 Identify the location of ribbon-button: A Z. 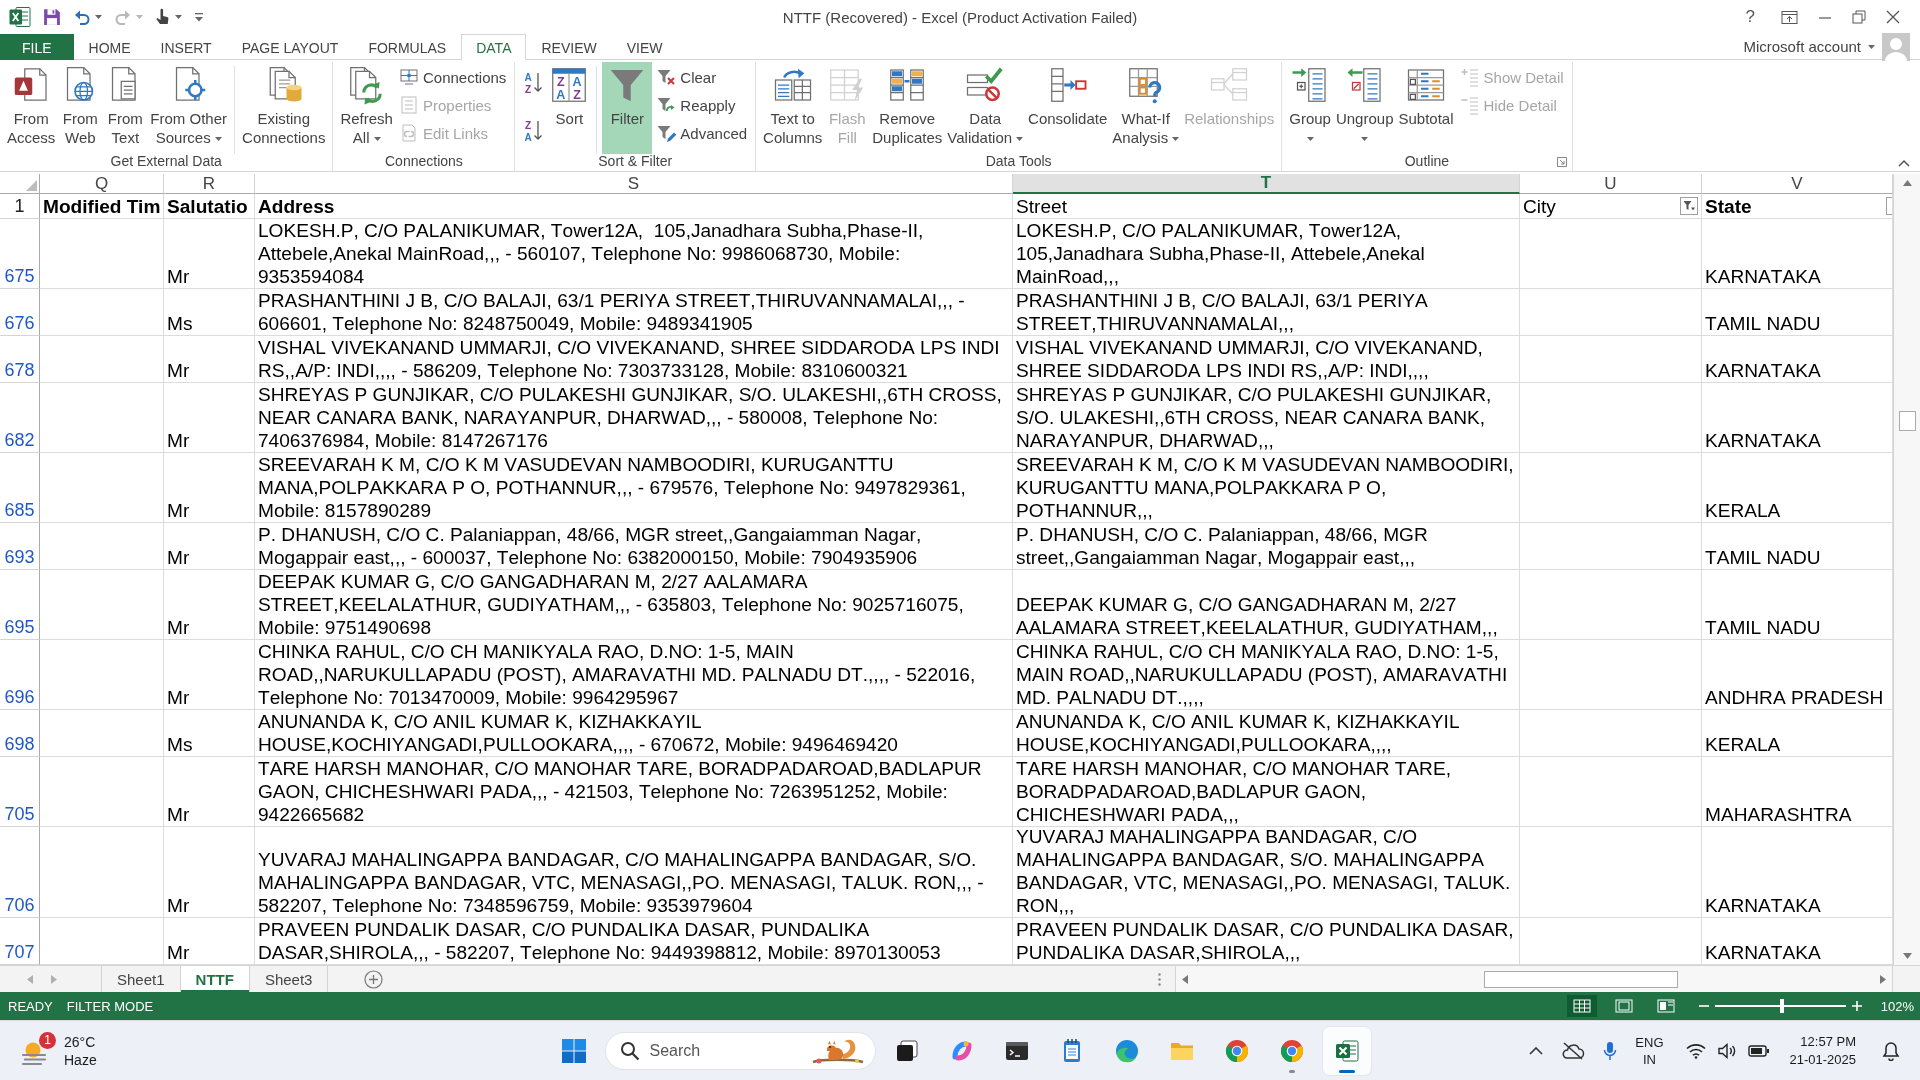
(533, 83).